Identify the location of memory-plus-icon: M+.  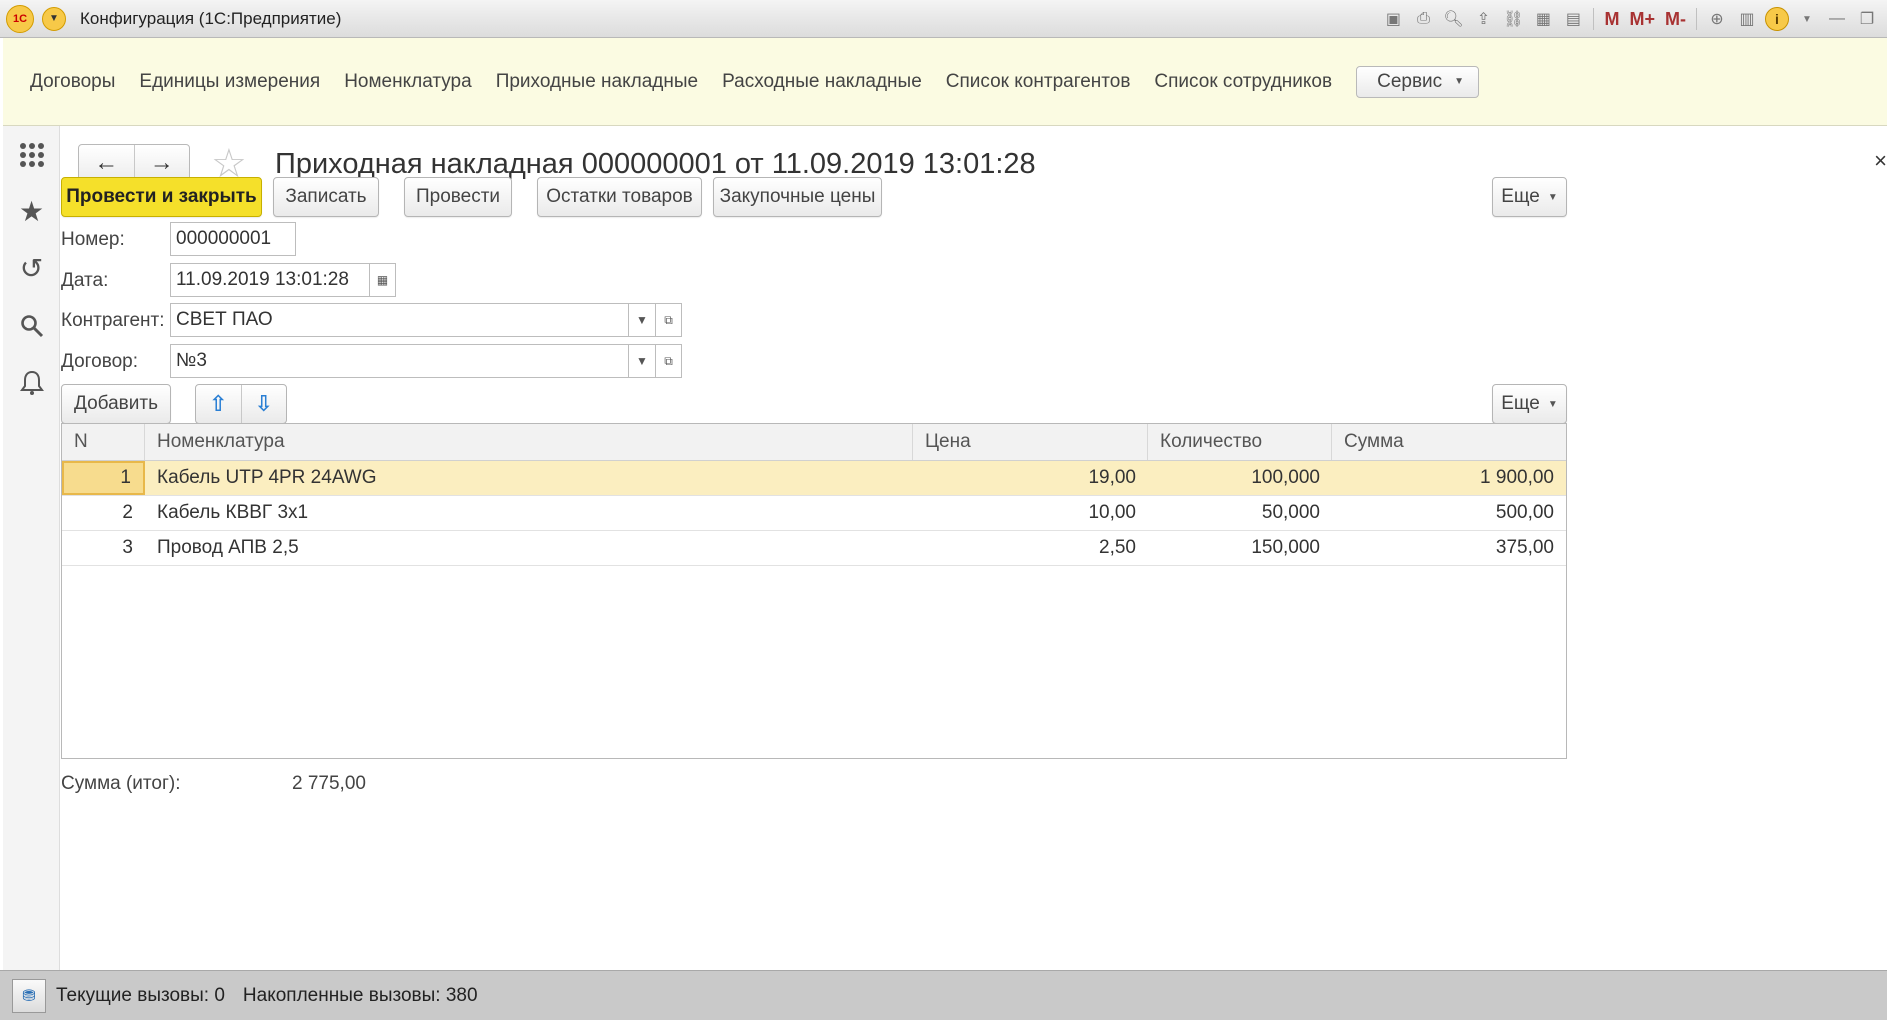
(1642, 19).